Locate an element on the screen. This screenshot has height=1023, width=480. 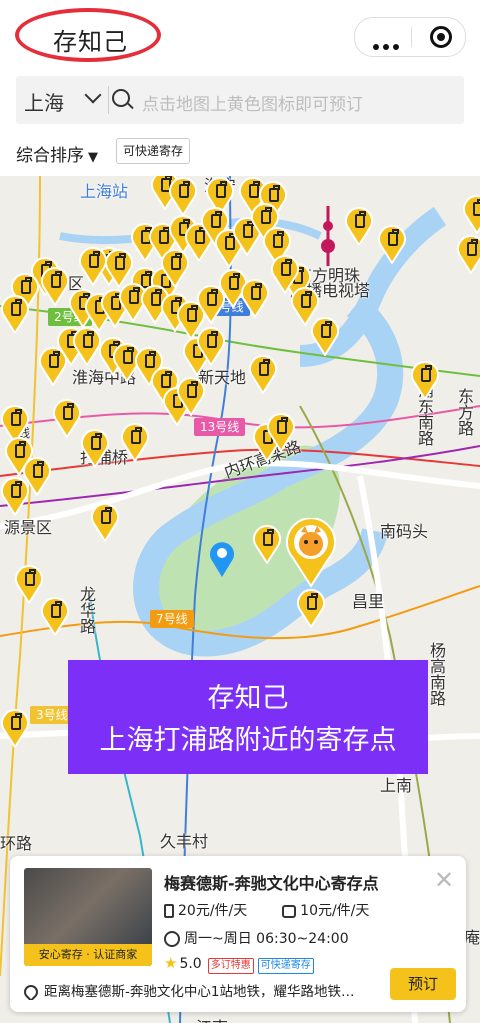
more-dots-icon is located at coordinates (388, 44).